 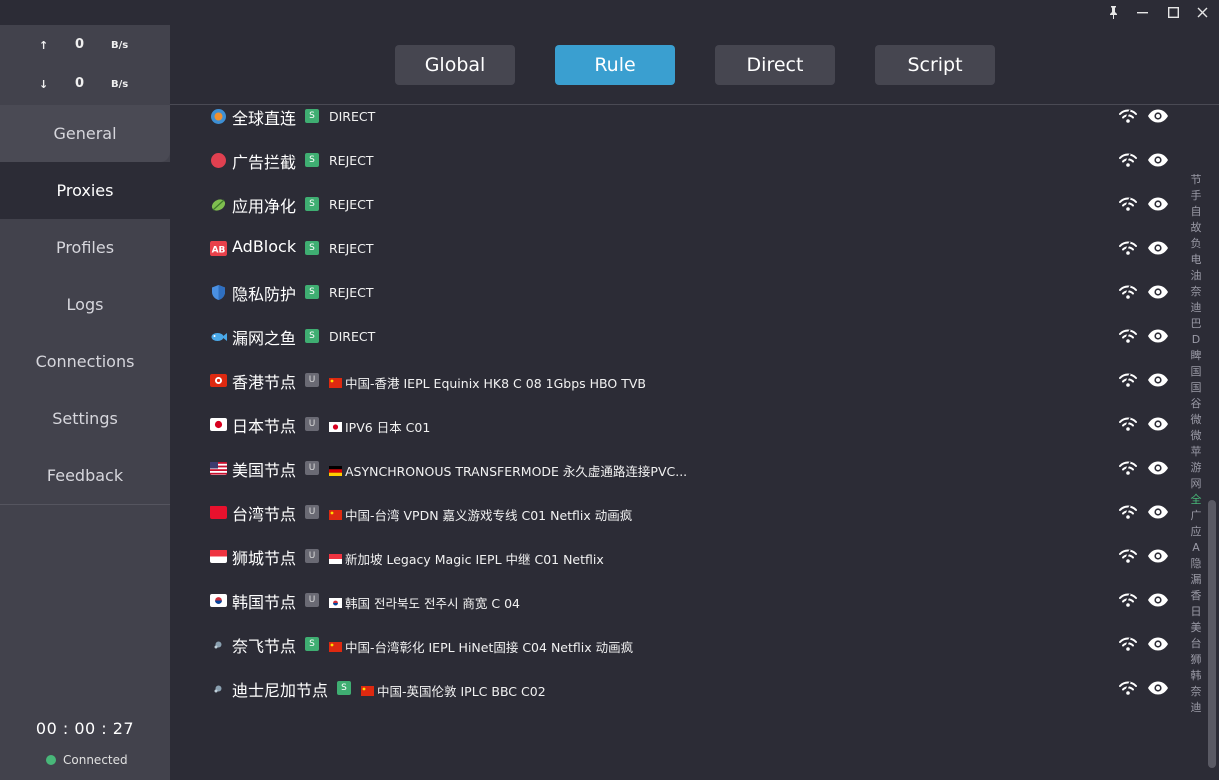 What do you see at coordinates (264, 294) in the screenshot?
I see `proxy-group-name: 隐私防护` at bounding box center [264, 294].